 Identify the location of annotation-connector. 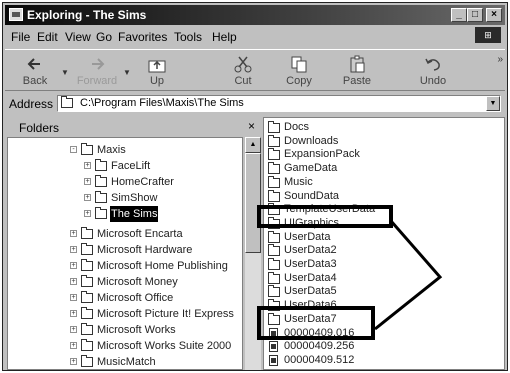
(408, 275).